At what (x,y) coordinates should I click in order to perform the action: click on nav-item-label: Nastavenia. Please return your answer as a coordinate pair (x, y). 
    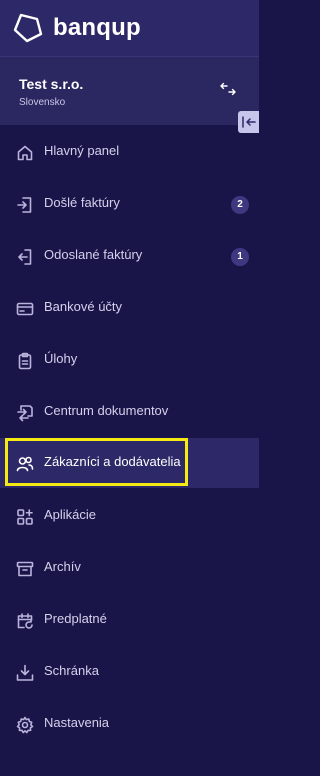
    Looking at the image, I should click on (77, 722).